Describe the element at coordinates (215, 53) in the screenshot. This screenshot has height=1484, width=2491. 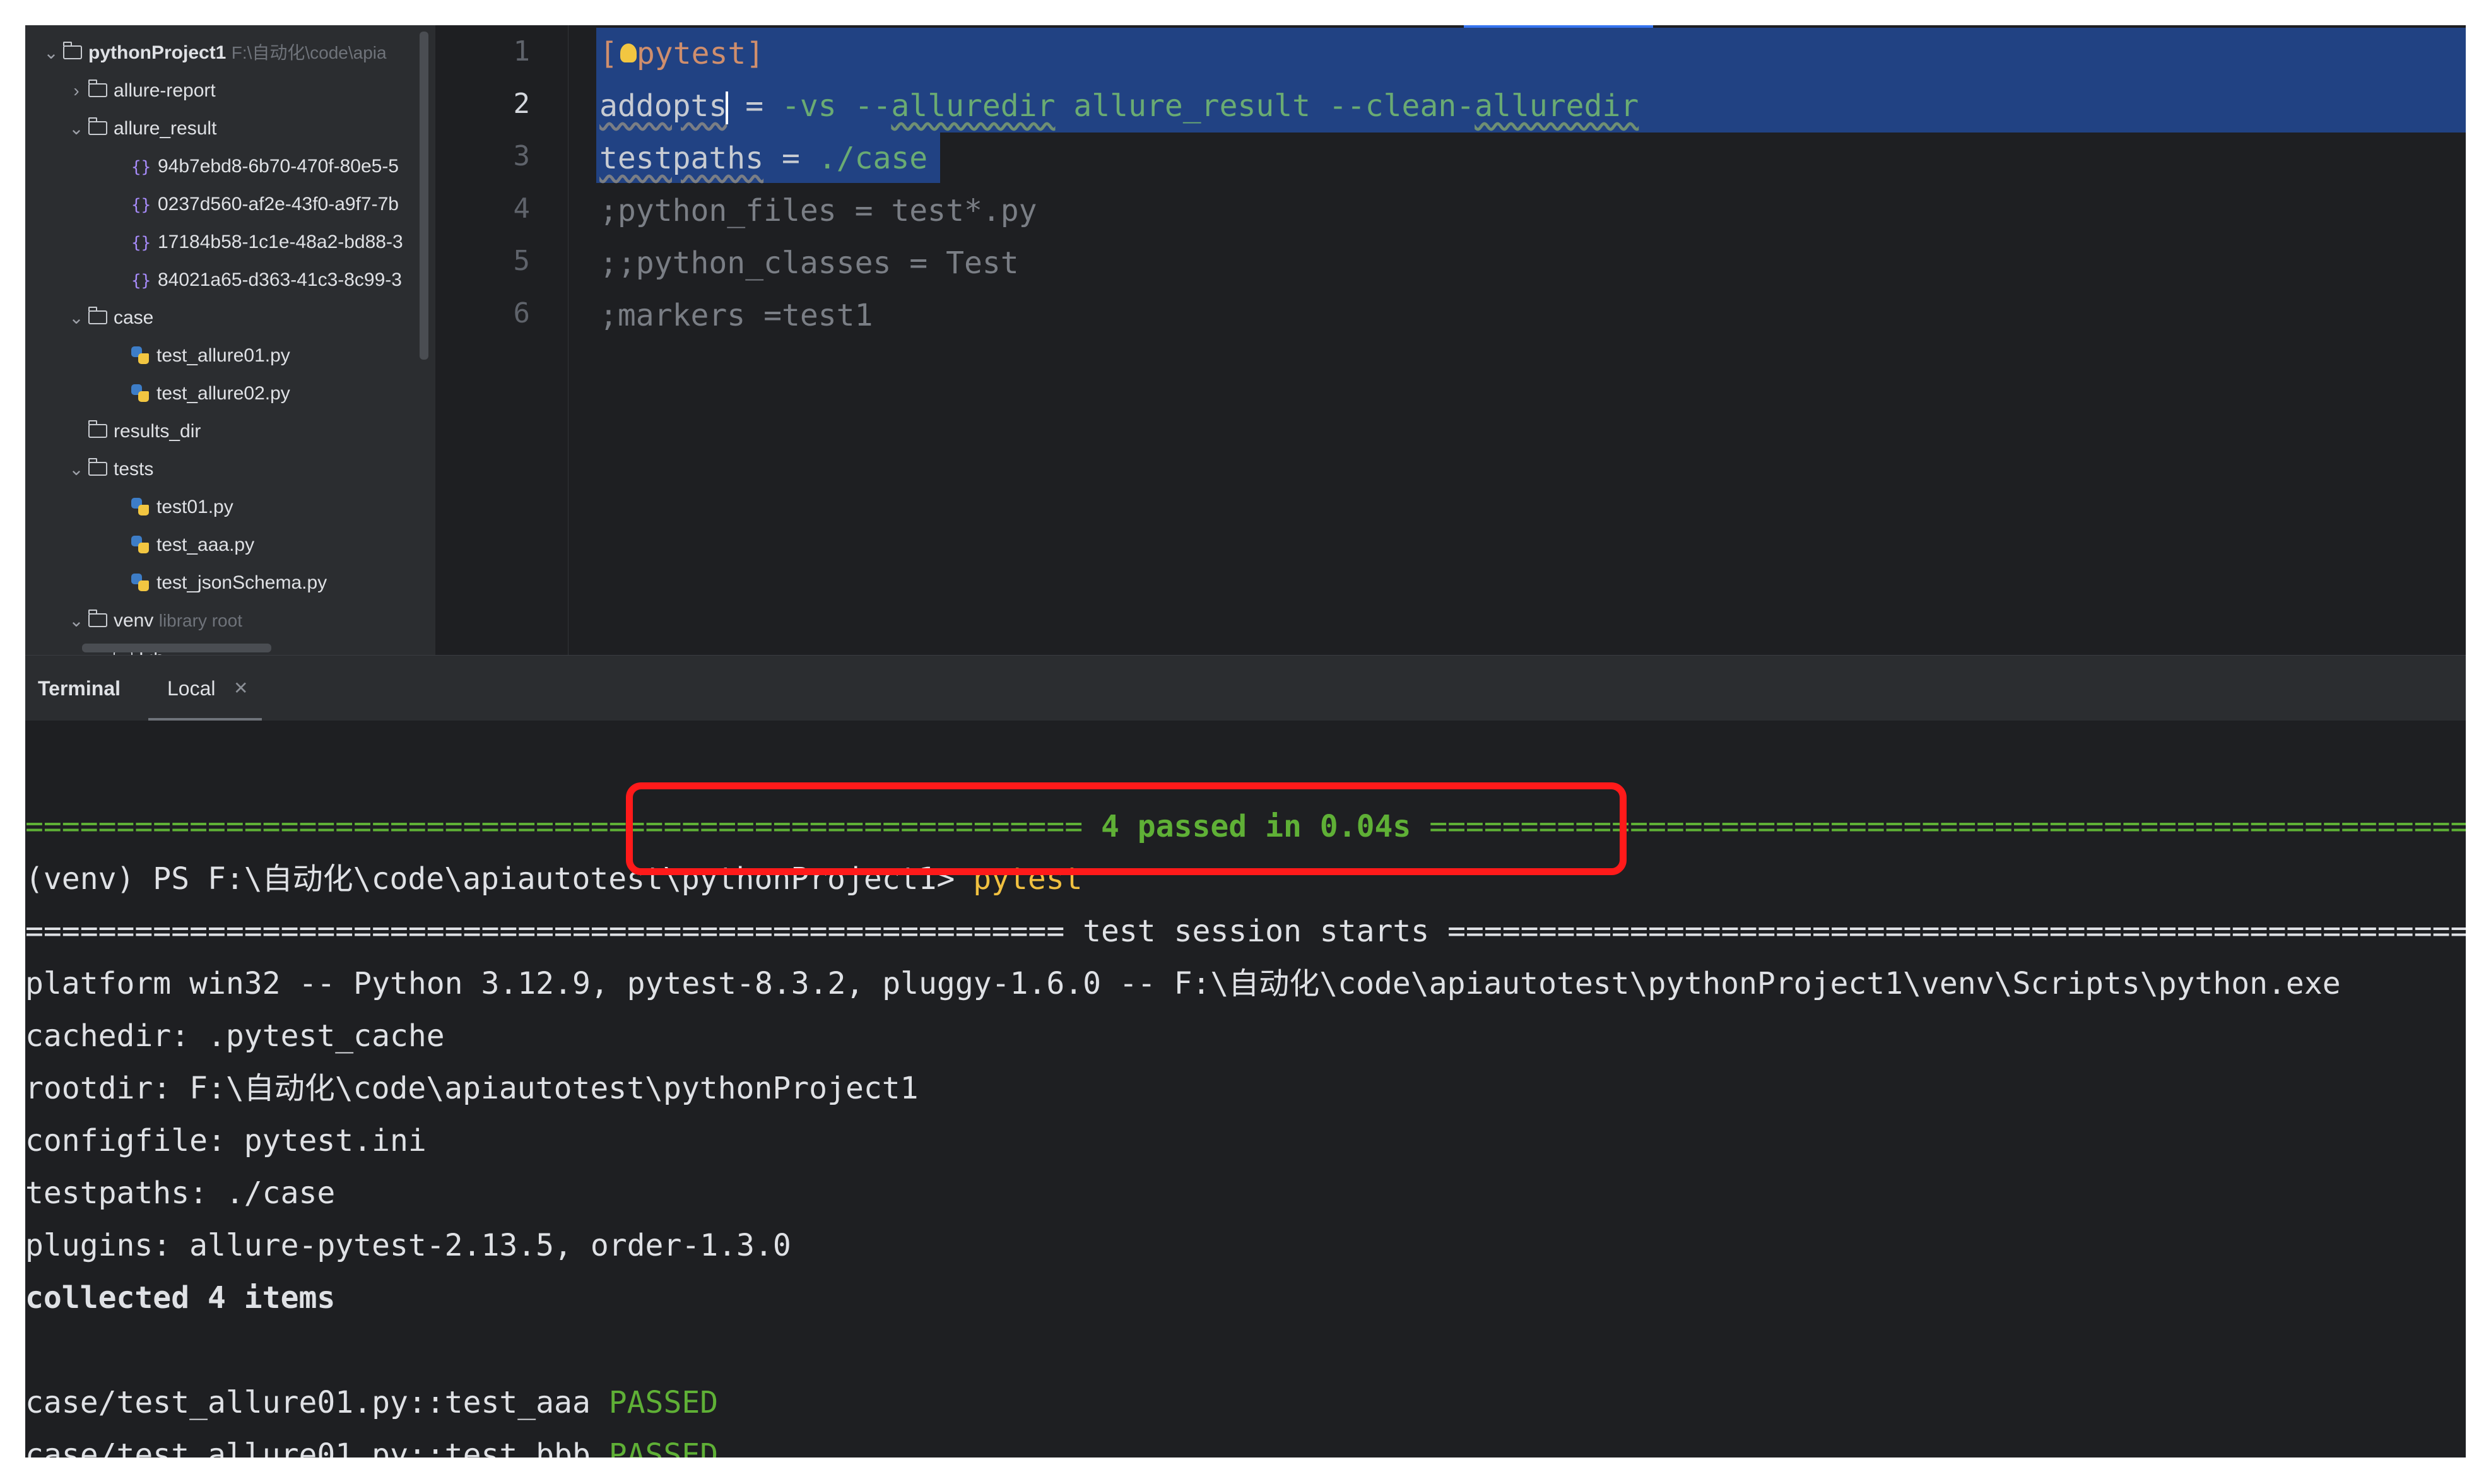
I see `tree-item-project-root: ⌄ pythonProject1 F:\自动化\code\apia` at that location.